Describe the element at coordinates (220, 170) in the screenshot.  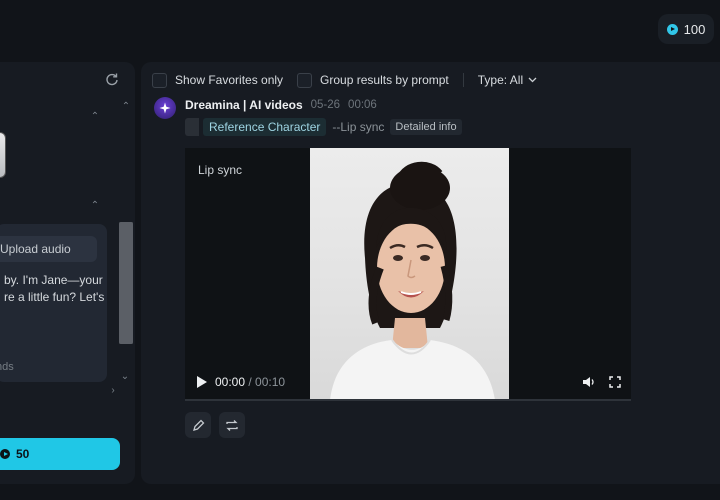
I see `video-label: Lip sync` at that location.